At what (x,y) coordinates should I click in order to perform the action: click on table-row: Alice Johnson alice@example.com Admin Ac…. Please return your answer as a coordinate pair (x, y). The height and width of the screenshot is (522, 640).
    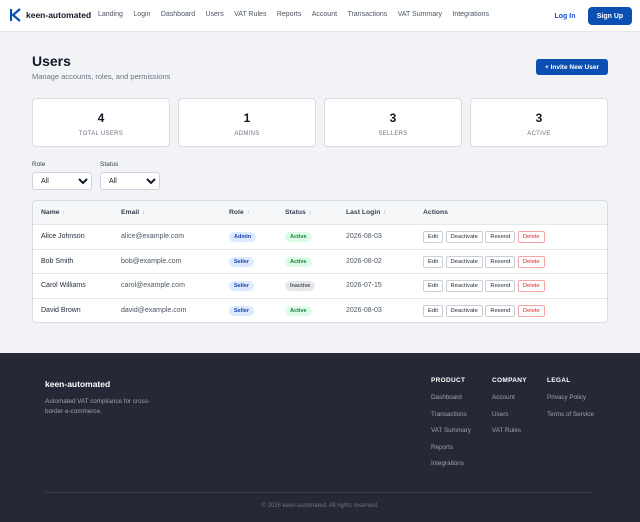
    Looking at the image, I should click on (320, 237).